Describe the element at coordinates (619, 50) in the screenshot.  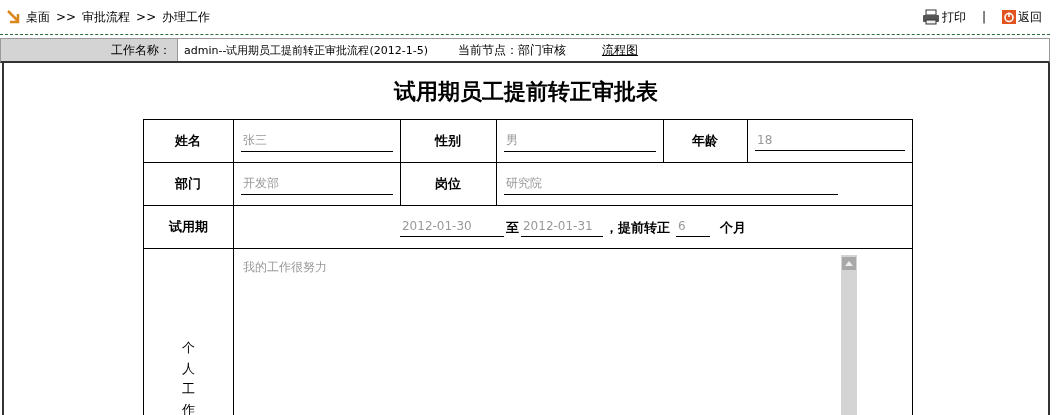
I see `flow-chart-link: 流程图` at that location.